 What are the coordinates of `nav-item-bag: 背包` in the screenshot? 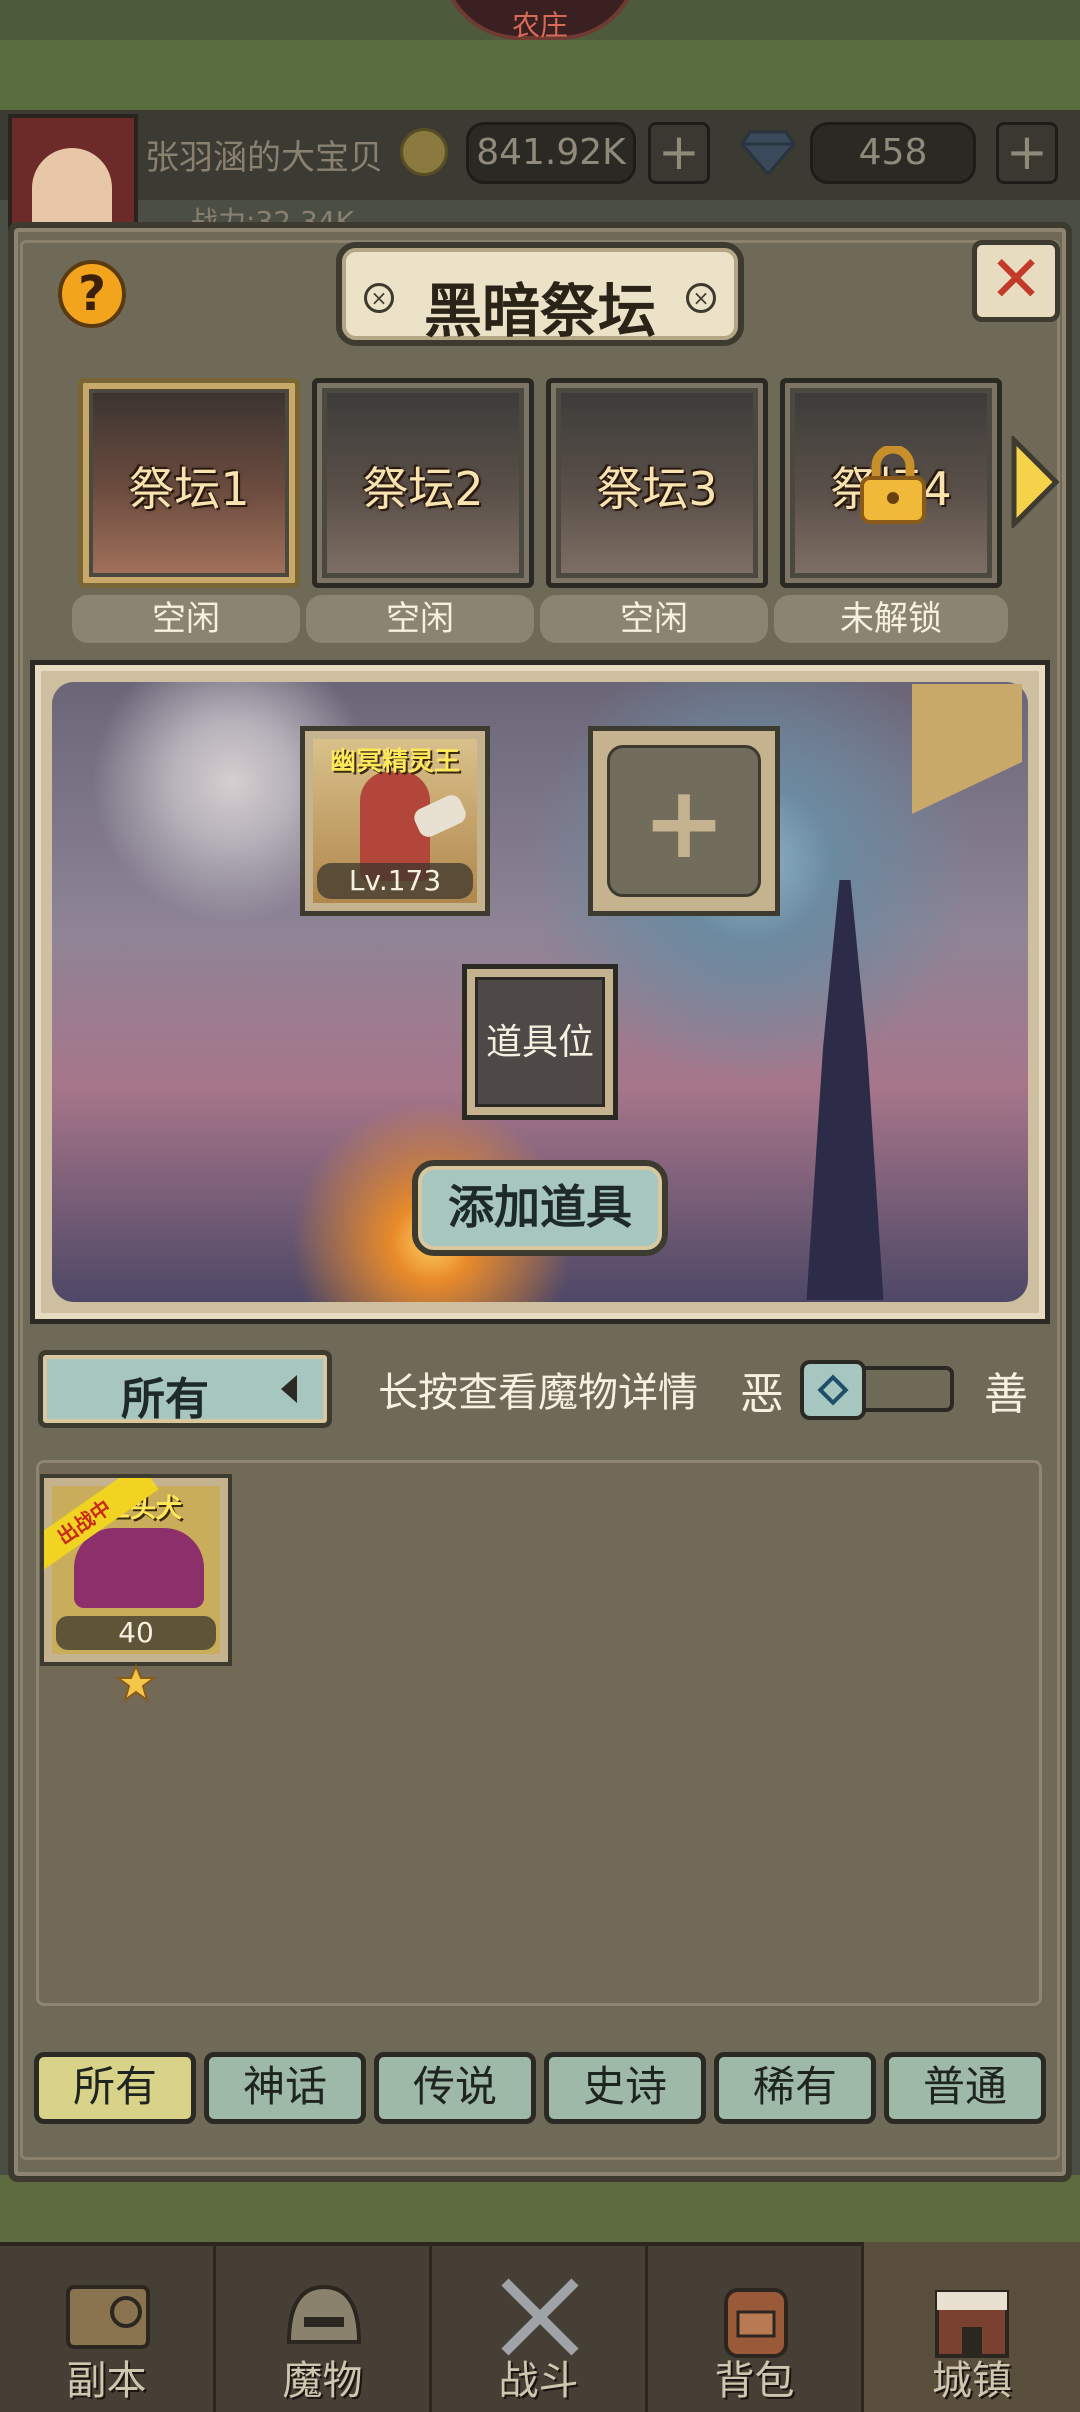 It's located at (756, 2327).